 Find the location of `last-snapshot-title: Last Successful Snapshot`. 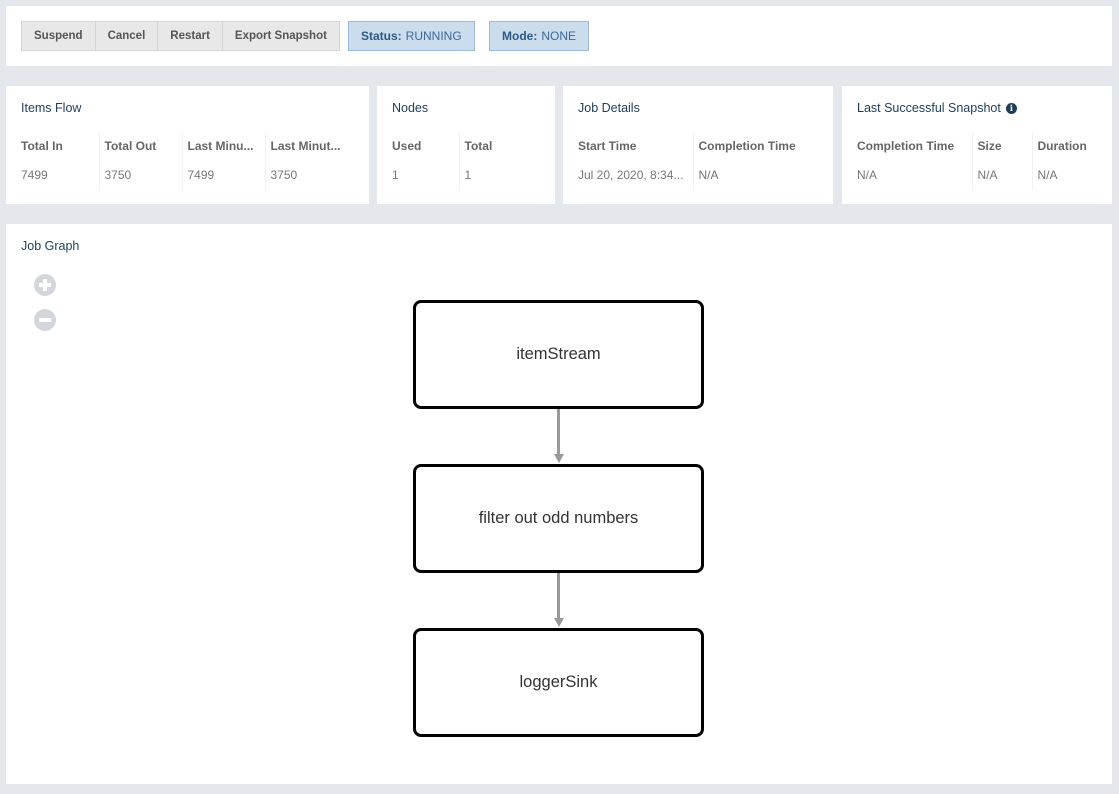

last-snapshot-title: Last Successful Snapshot is located at coordinates (929, 108).